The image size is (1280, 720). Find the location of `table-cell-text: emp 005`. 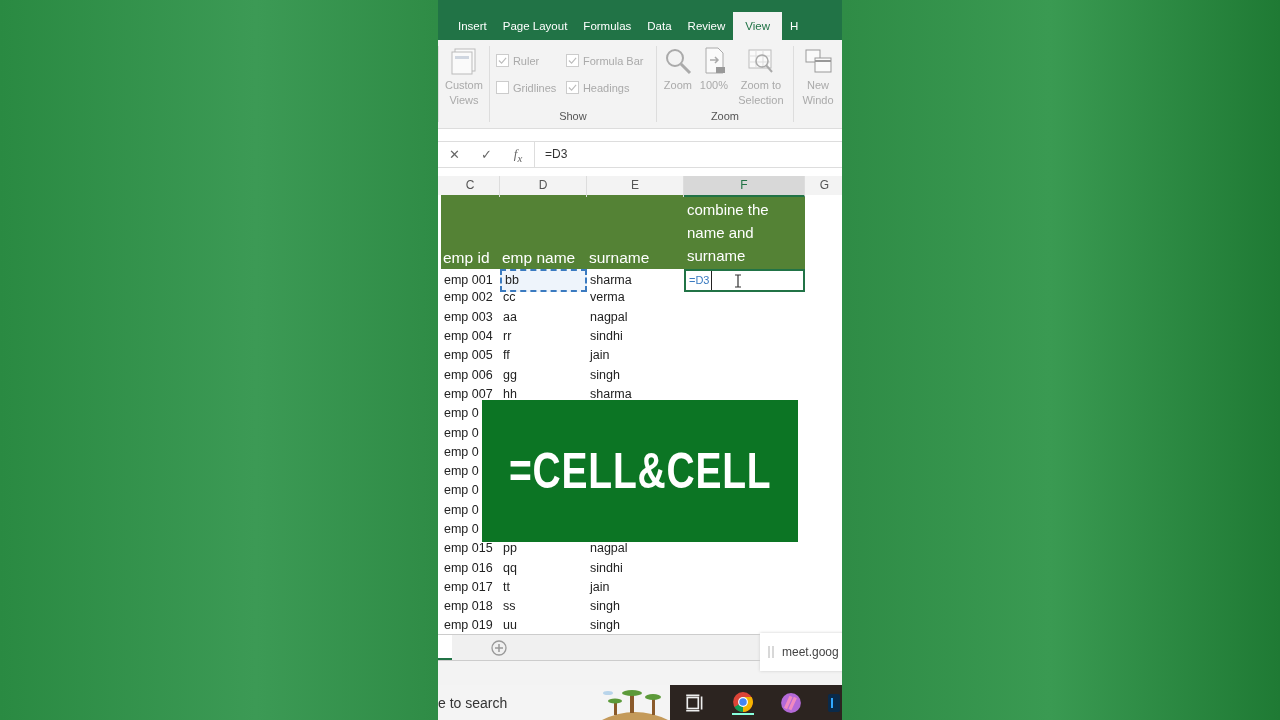

table-cell-text: emp 005 is located at coordinates (468, 356).